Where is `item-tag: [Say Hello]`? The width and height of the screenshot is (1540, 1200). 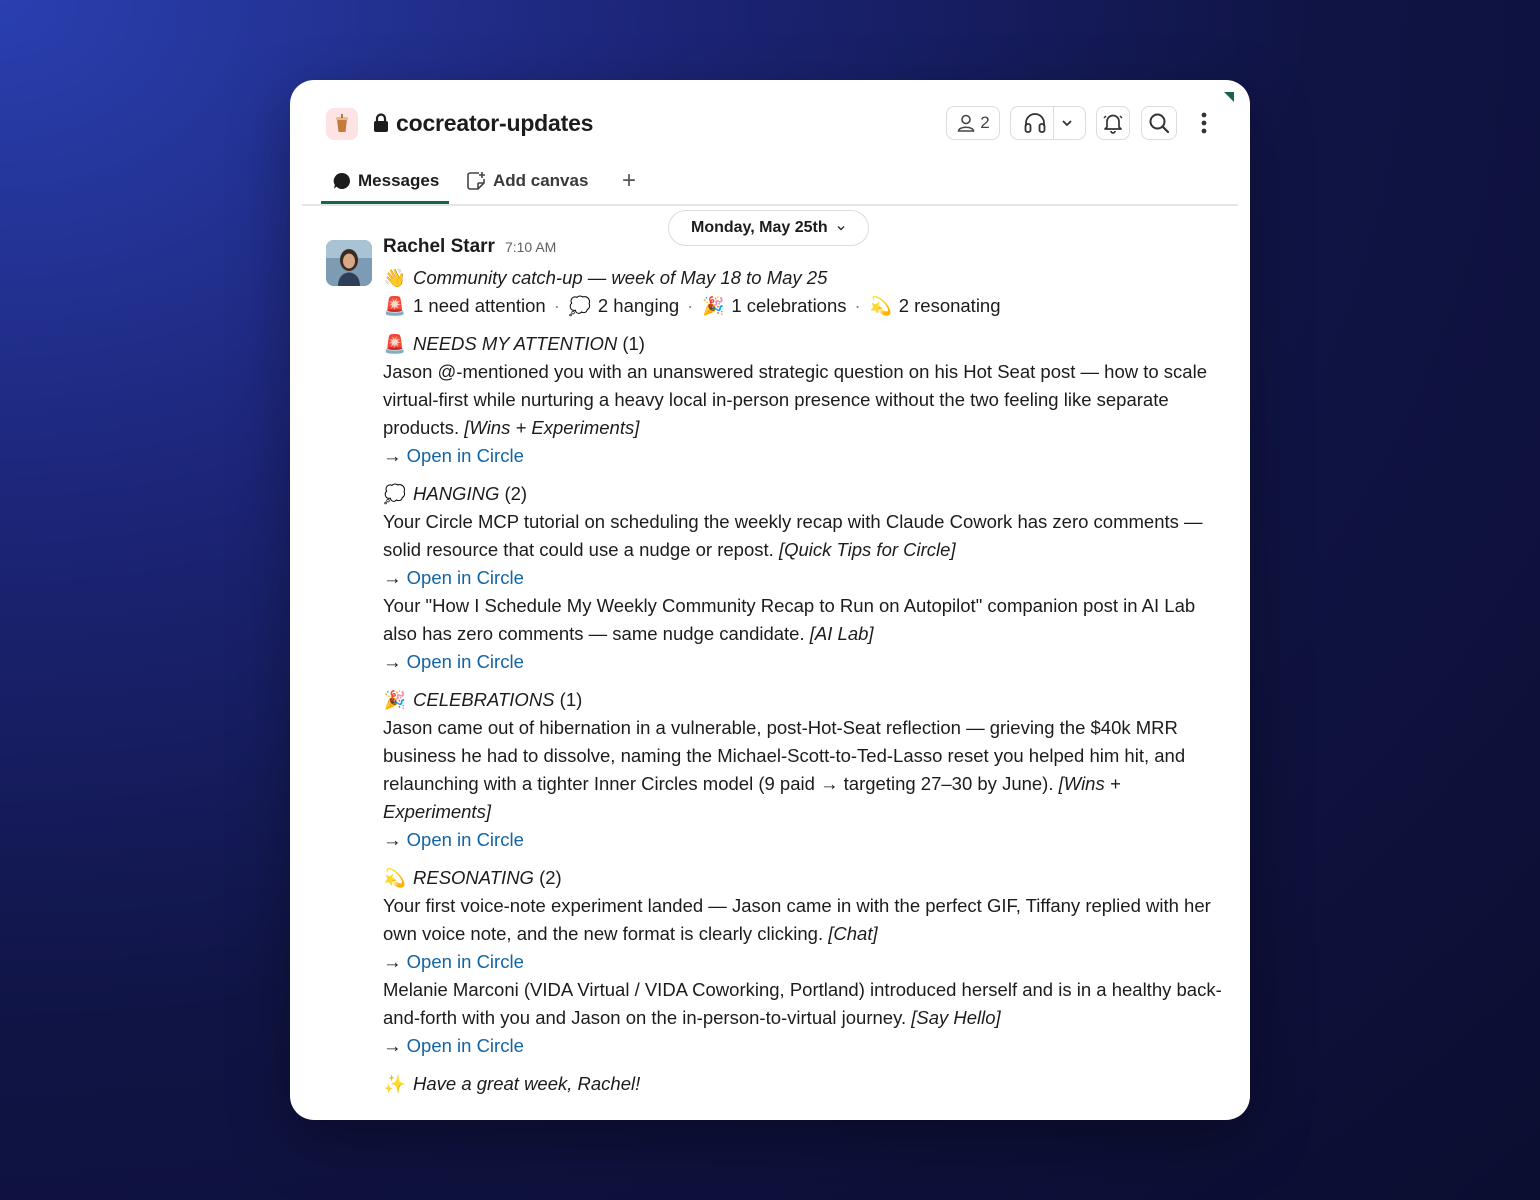
item-tag: [Say Hello] is located at coordinates (956, 1017).